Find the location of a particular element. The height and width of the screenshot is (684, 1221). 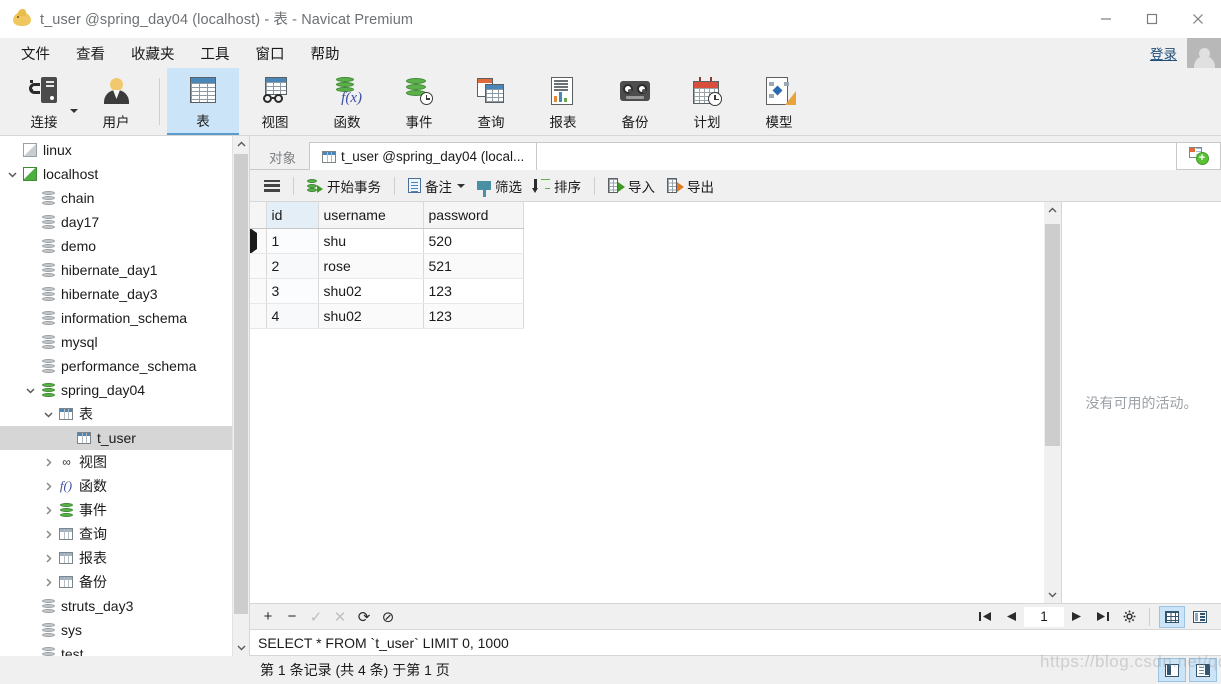

refresh-button: ⟳ is located at coordinates (364, 617).